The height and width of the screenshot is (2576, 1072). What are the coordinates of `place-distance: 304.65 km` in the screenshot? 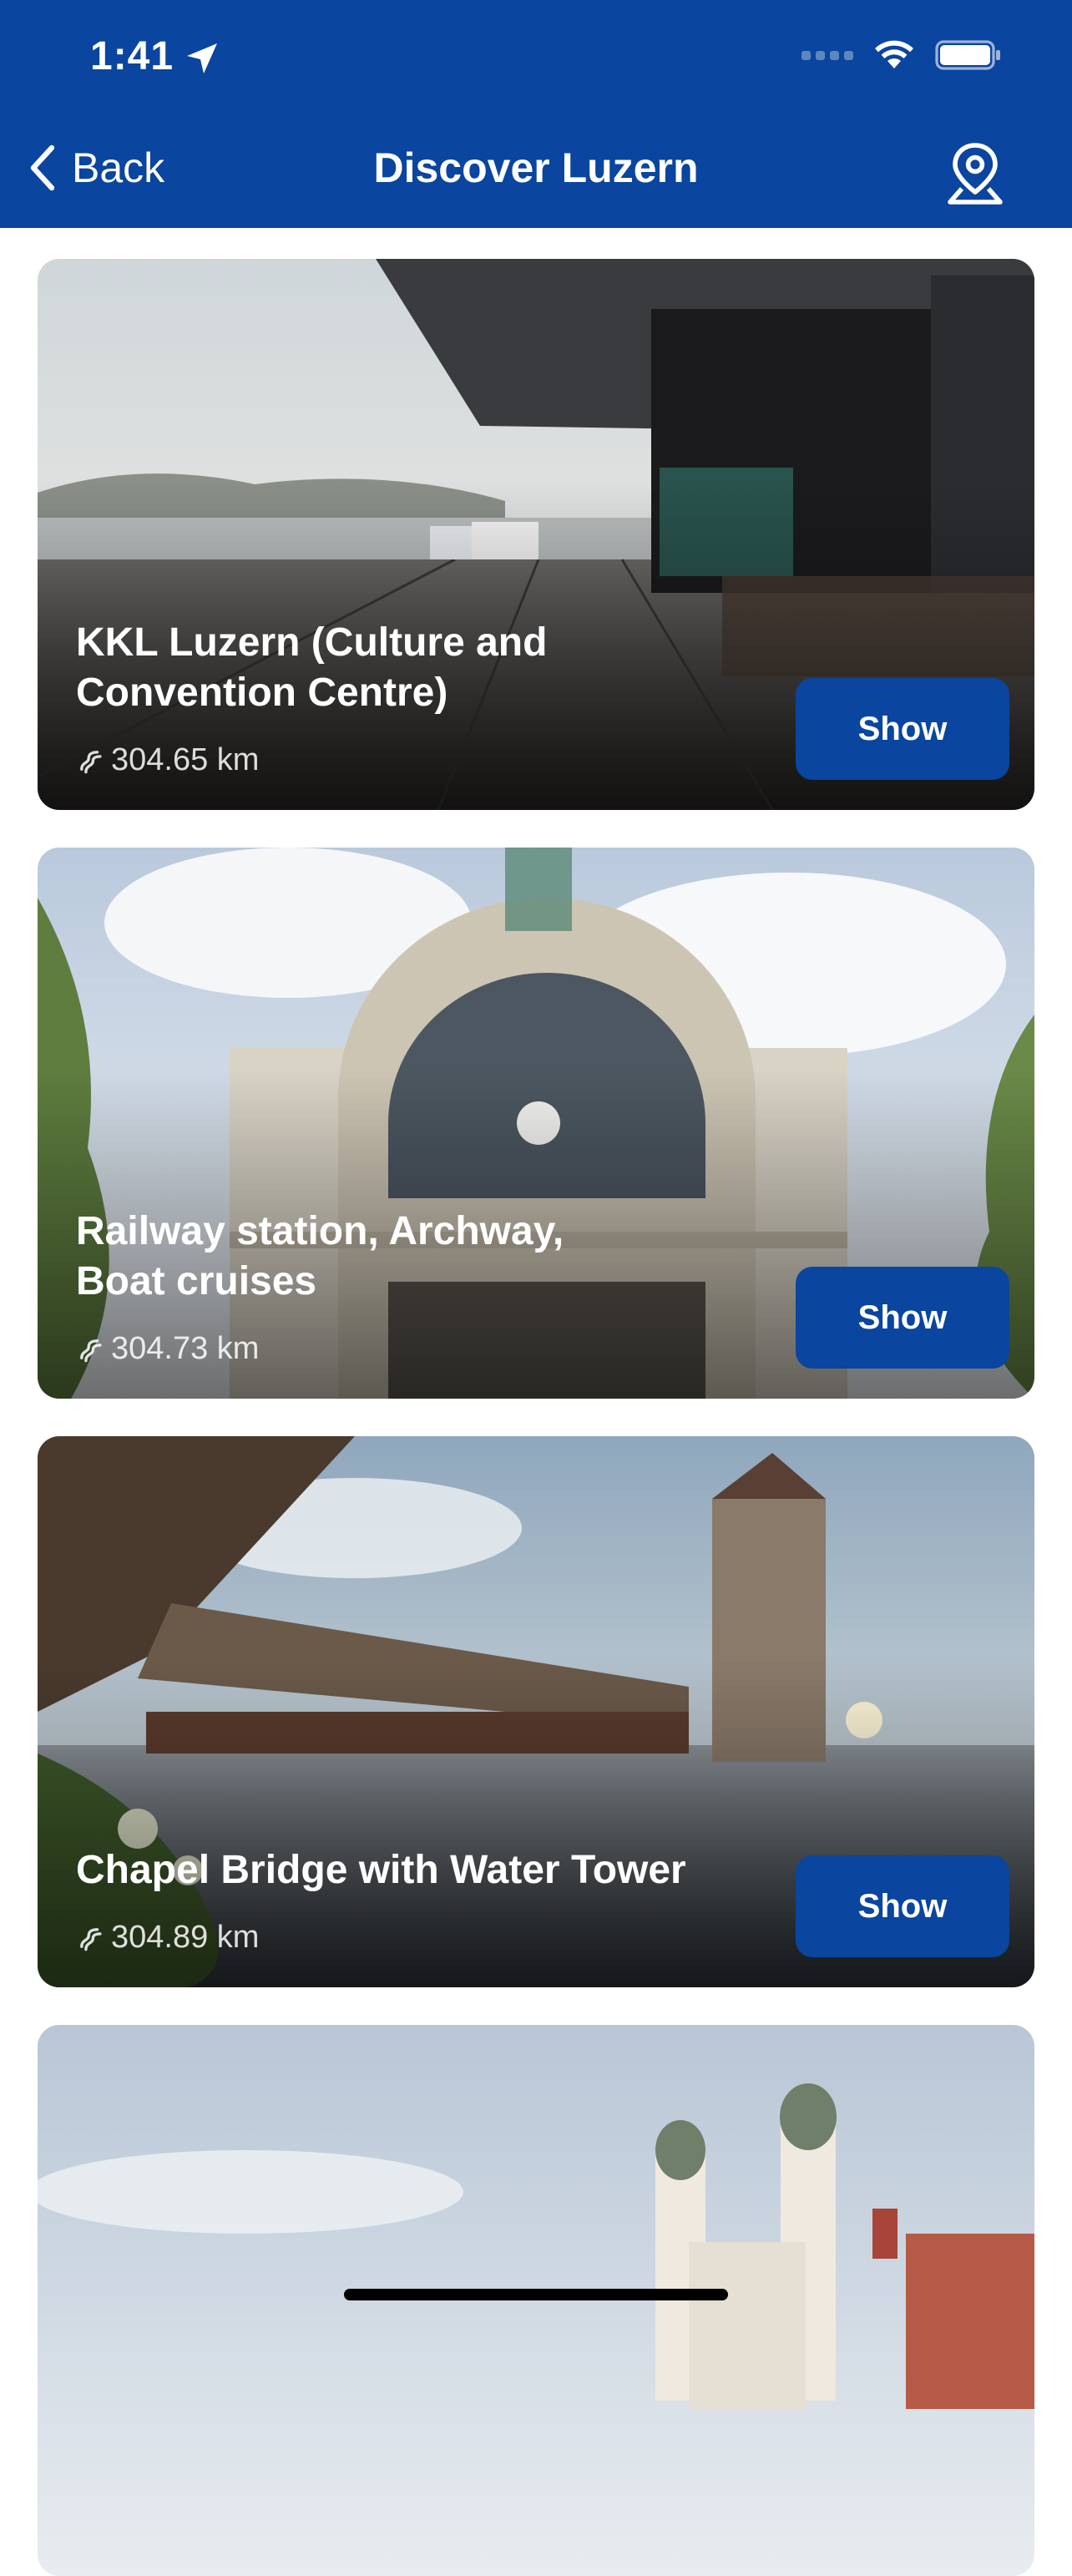 It's located at (167, 760).